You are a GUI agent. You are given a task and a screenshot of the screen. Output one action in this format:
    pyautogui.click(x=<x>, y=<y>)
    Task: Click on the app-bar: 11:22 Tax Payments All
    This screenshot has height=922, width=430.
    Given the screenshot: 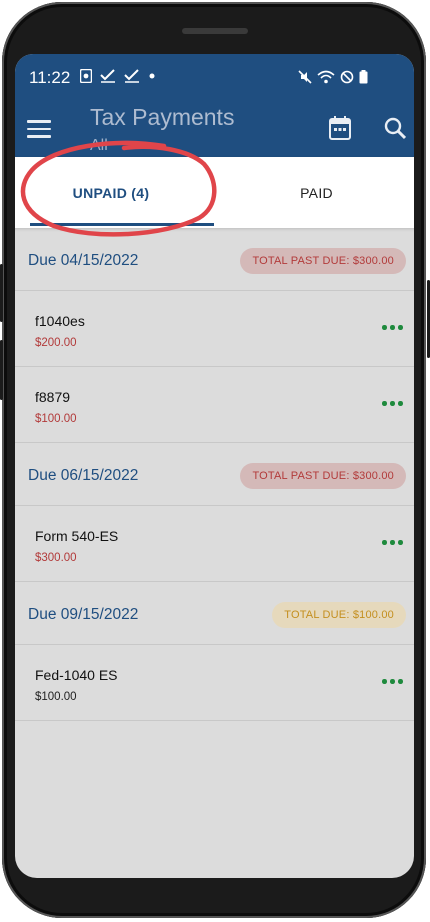 What is the action you would take?
    pyautogui.click(x=214, y=105)
    